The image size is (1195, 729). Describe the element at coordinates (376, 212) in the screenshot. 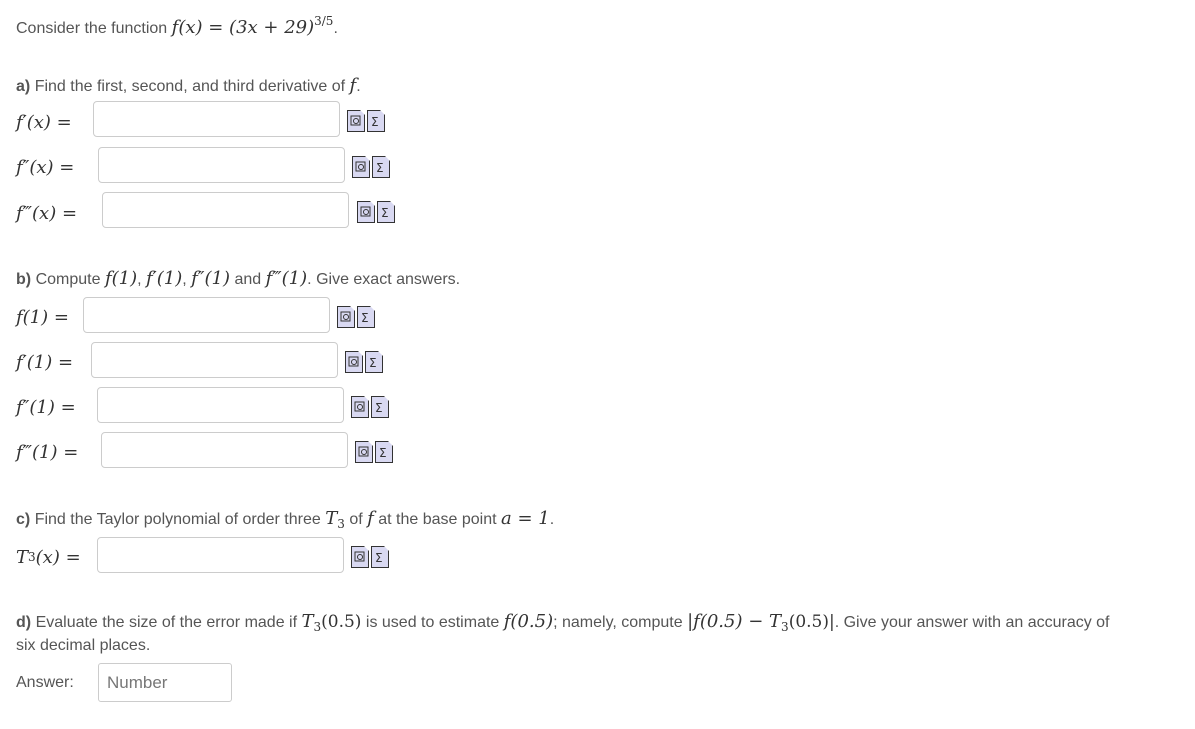

I see `f-triple-prime-icons: Σ` at that location.